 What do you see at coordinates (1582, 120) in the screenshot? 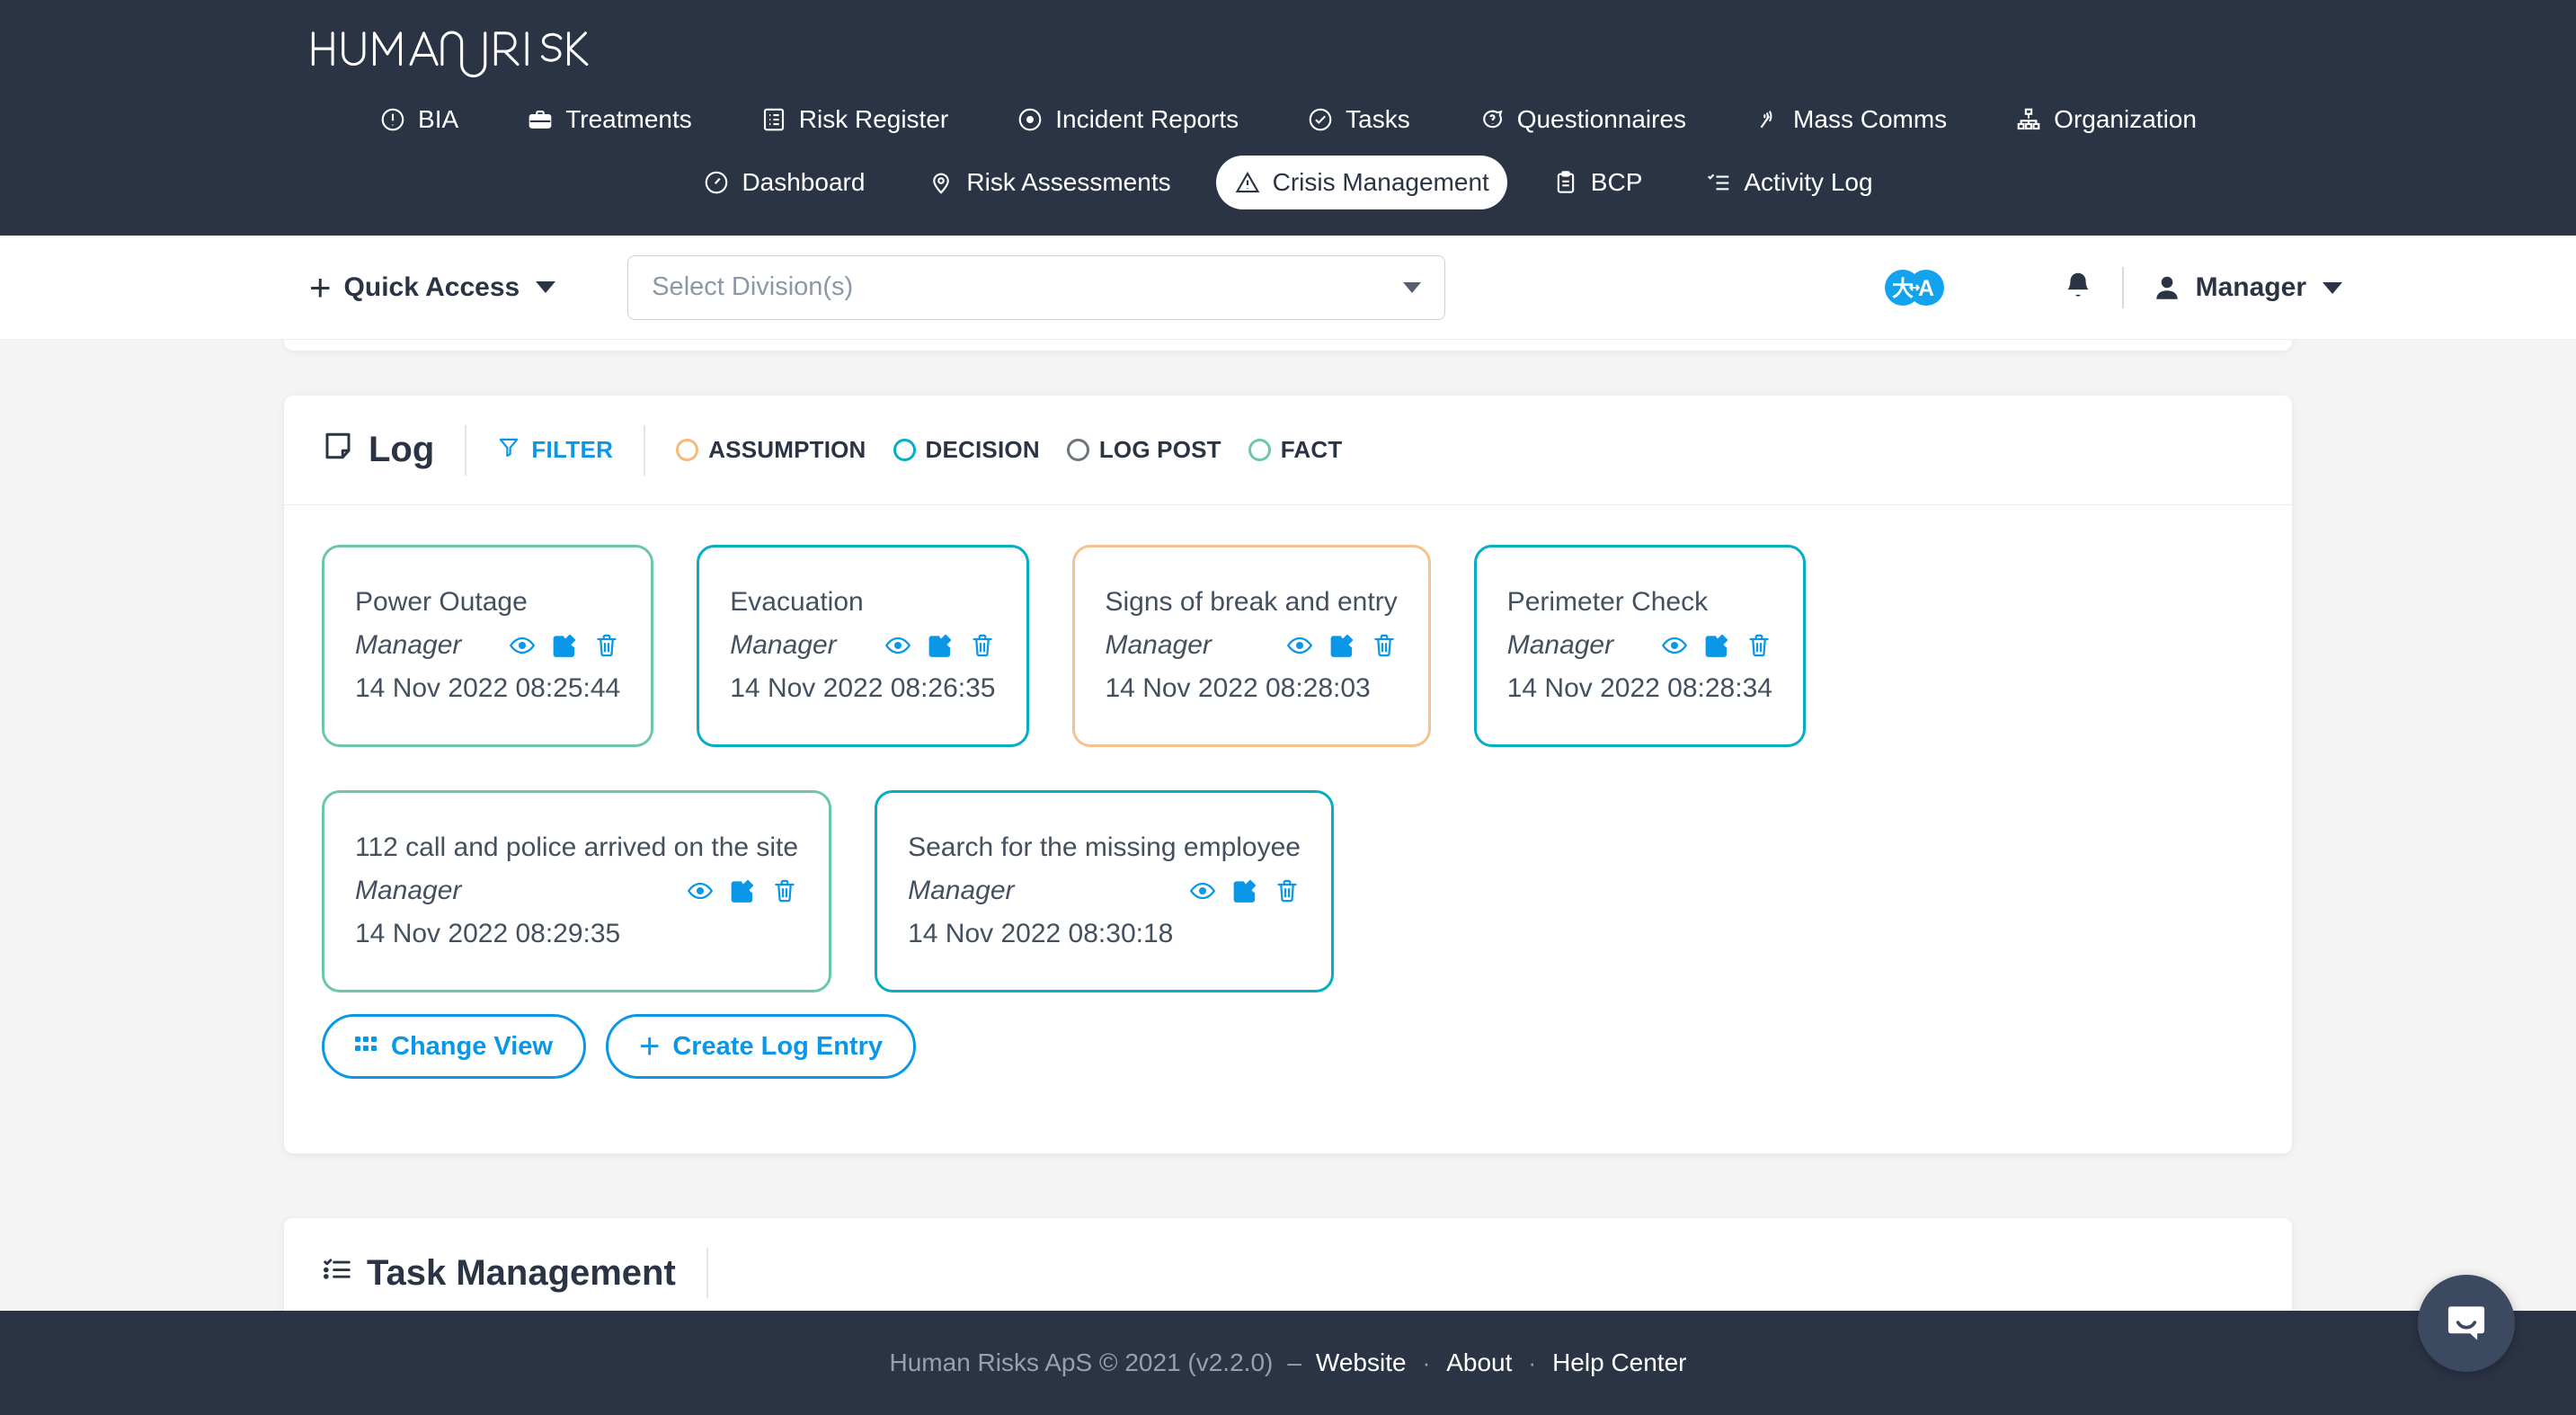
I see `nav-item-questionnaires: Questionnaires` at bounding box center [1582, 120].